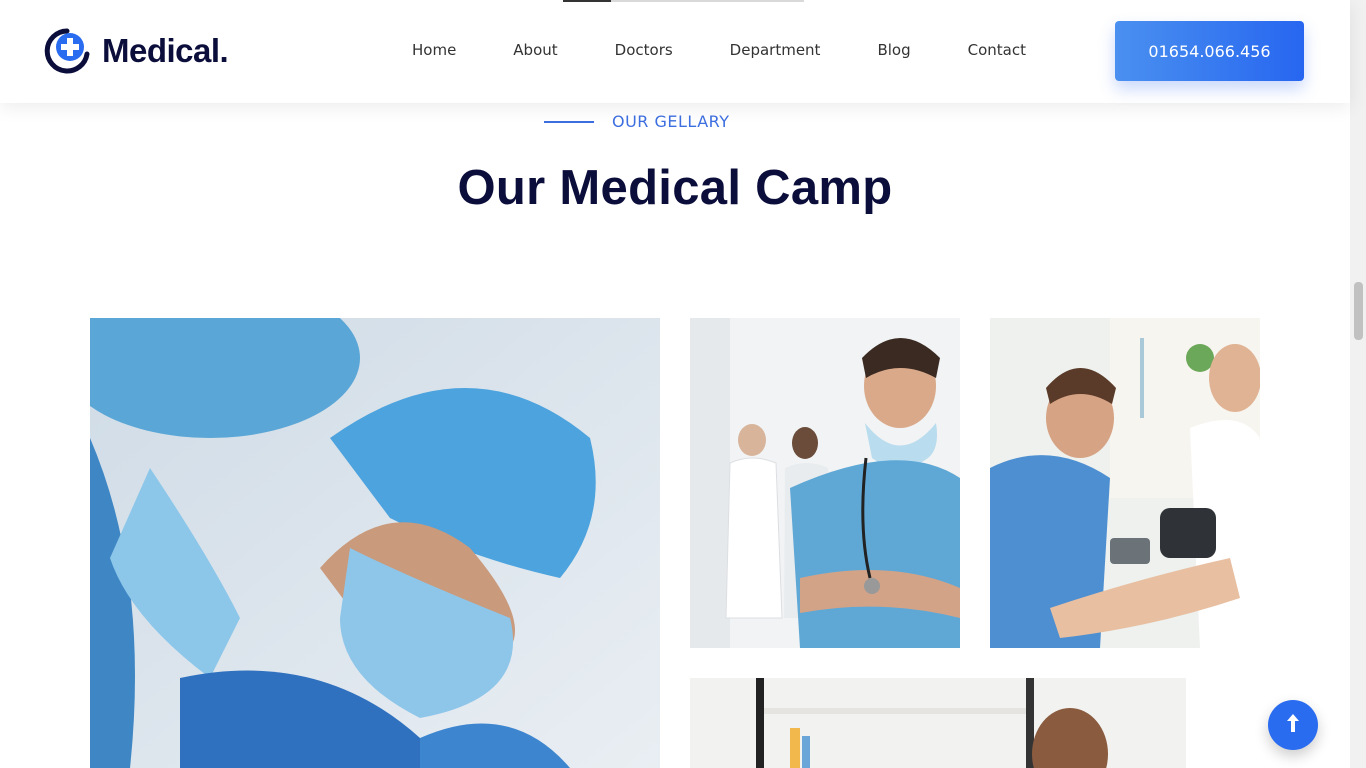 The width and height of the screenshot is (1366, 768). What do you see at coordinates (535, 50) in the screenshot?
I see `nav-about: About` at bounding box center [535, 50].